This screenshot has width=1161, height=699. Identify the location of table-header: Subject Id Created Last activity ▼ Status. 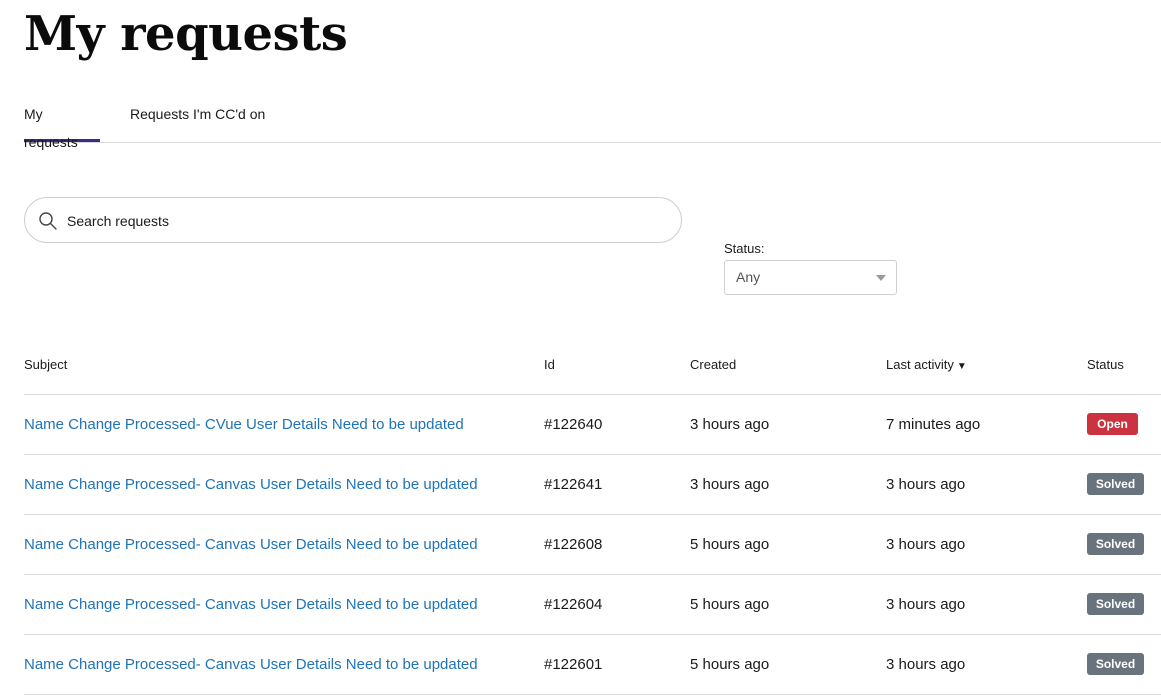
(592, 365).